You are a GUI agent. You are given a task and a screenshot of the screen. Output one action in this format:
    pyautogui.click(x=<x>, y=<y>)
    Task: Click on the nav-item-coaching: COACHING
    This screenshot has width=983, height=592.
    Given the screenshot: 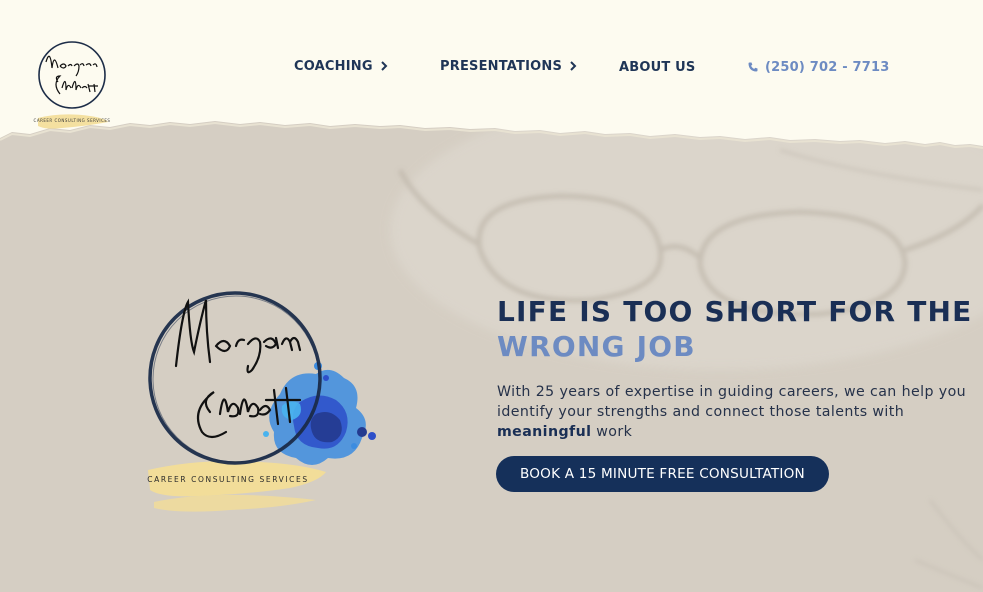 What is the action you would take?
    pyautogui.click(x=341, y=66)
    